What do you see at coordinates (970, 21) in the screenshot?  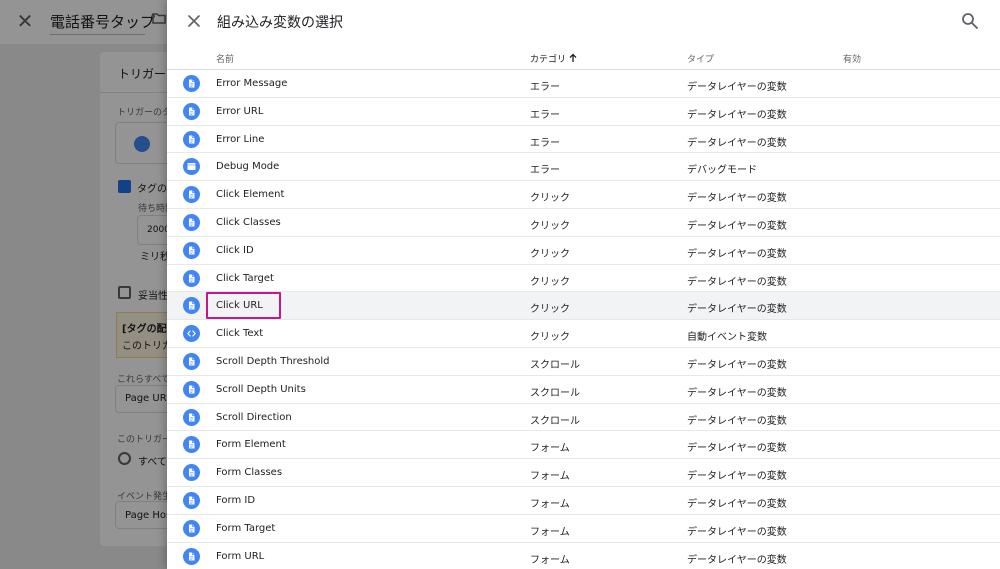 I see `search-icon` at bounding box center [970, 21].